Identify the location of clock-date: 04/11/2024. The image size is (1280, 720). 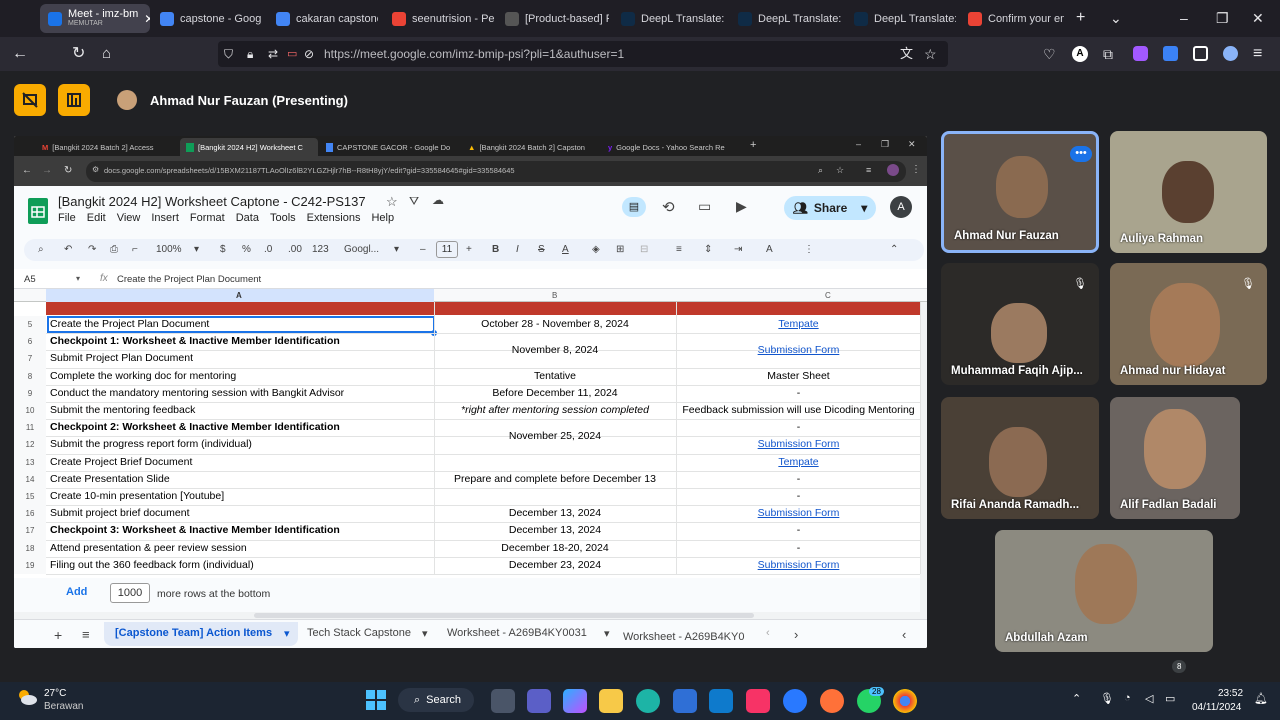
(1216, 707).